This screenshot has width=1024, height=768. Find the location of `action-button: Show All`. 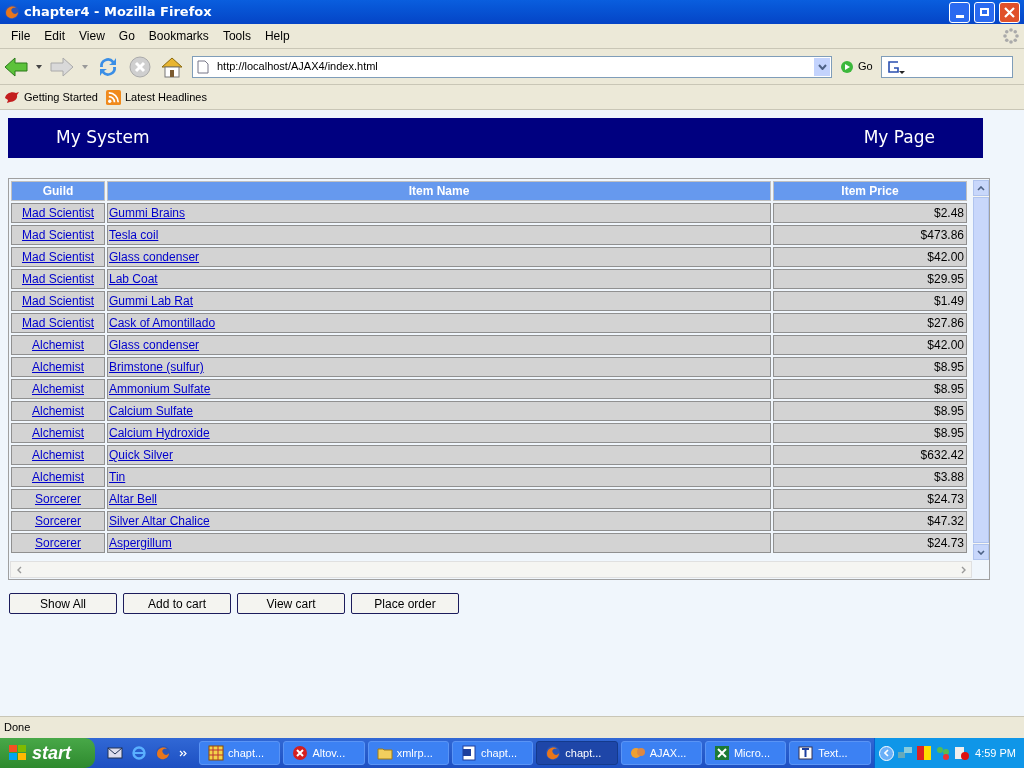

action-button: Show All is located at coordinates (63, 603).